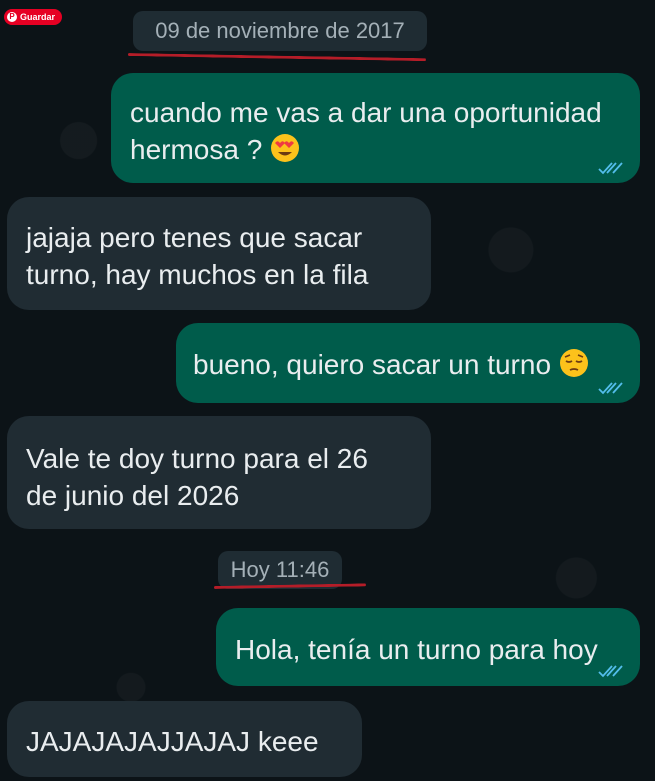  I want to click on date-separator-label: 09 de noviembre de 2017, so click(280, 30).